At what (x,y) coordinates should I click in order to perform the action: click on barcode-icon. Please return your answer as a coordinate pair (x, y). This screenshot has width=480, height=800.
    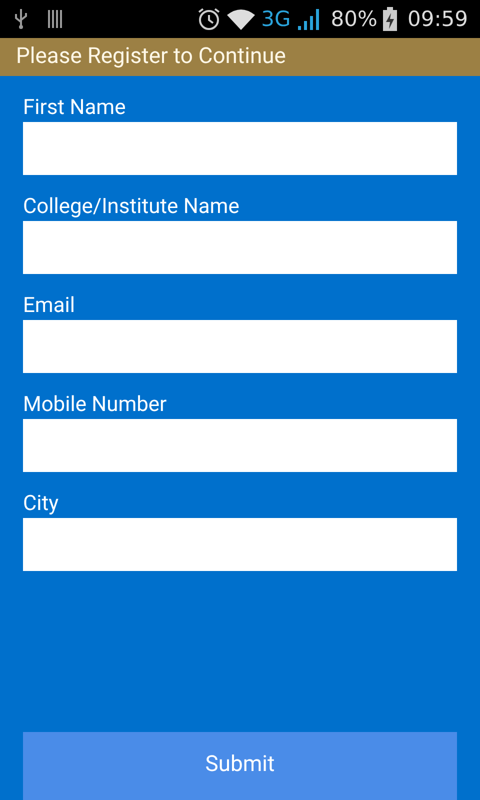
    Looking at the image, I should click on (55, 19).